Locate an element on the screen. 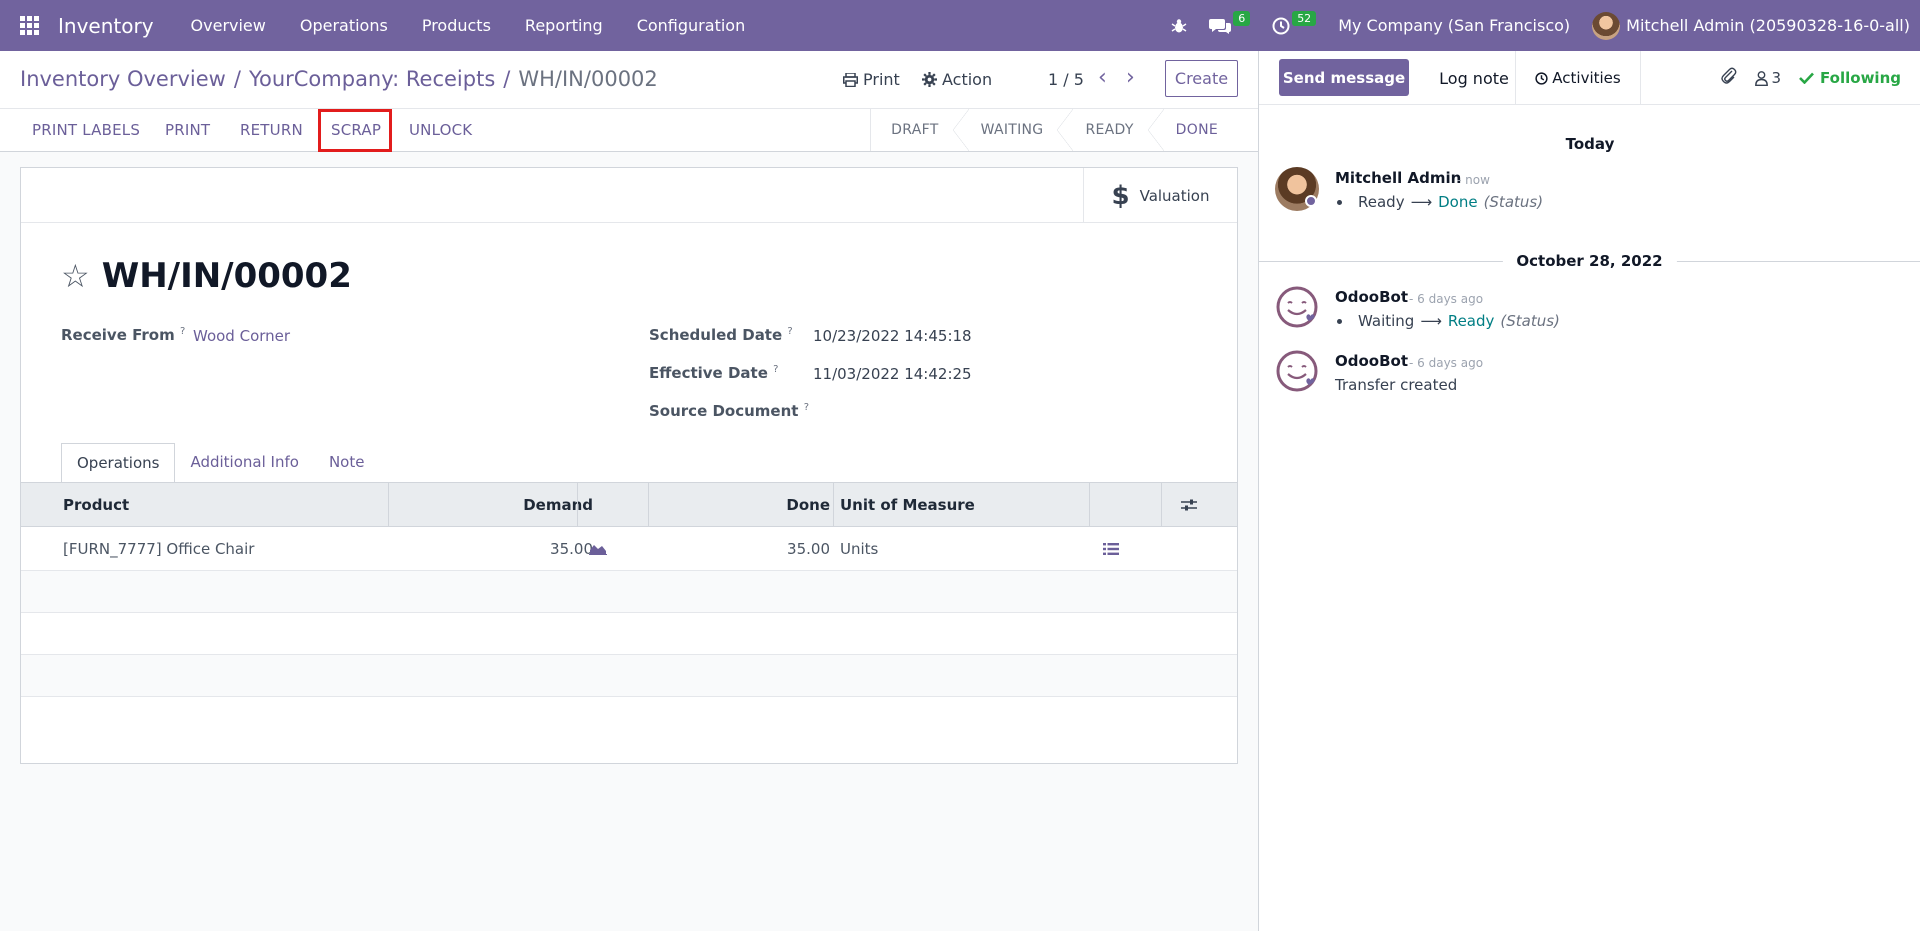 The image size is (1920, 931). messages-badge: 6 is located at coordinates (1242, 18).